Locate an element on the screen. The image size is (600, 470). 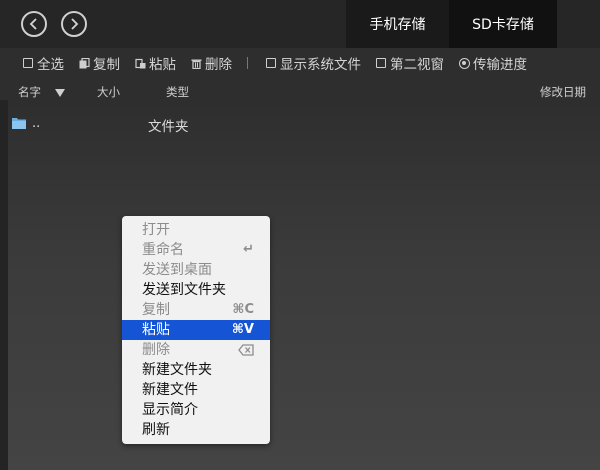
return-key-icon: ↵ is located at coordinates (248, 249).